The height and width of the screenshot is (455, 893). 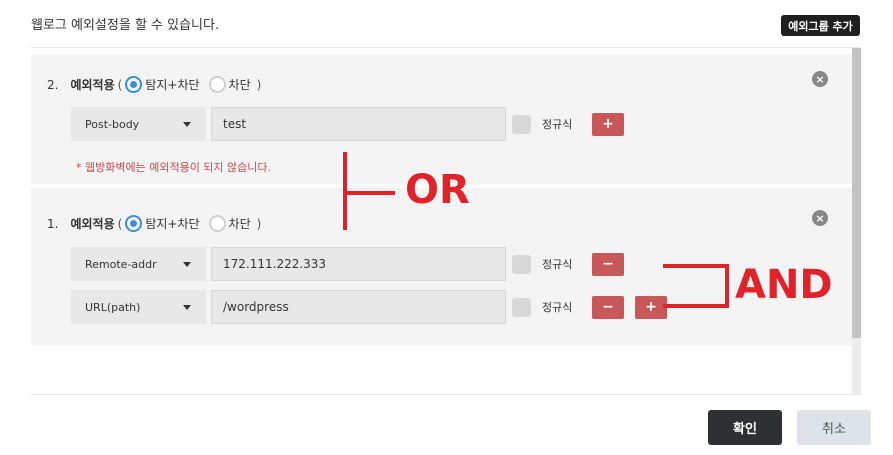 I want to click on annotation-lines, so click(x=536, y=230).